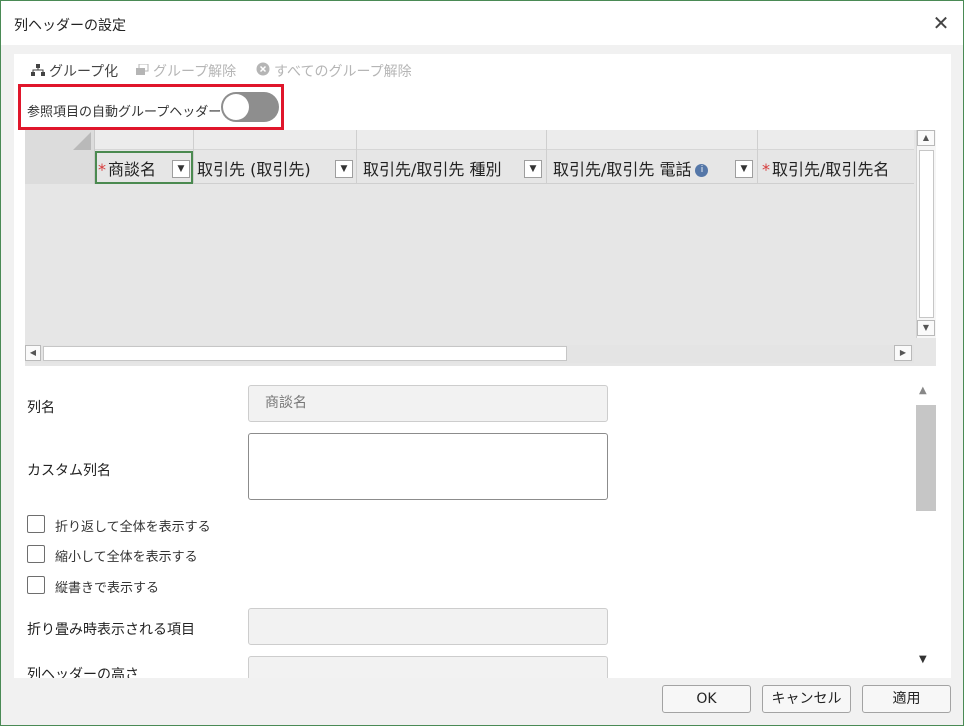 This screenshot has height=726, width=964. Describe the element at coordinates (144, 157) in the screenshot. I see `column-header-opportunity-name: * 商談名 ▼` at that location.